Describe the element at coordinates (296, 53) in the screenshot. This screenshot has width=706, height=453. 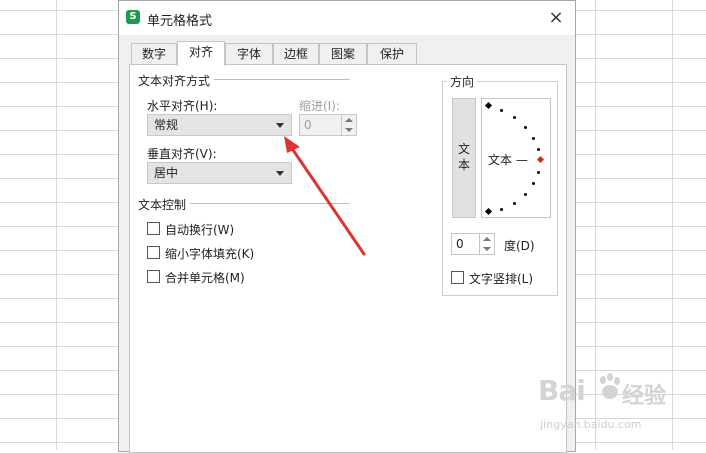
I see `tab-border: 边框` at that location.